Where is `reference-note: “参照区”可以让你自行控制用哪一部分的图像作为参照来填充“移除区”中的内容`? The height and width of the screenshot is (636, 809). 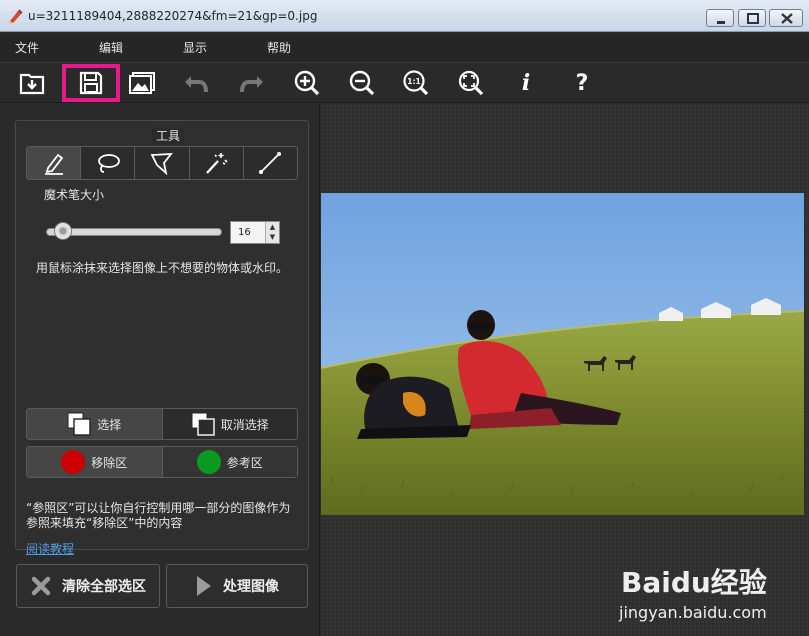 reference-note: “参照区”可以让你自行控制用哪一部分的图像作为参照来填充“移除区”中的内容 is located at coordinates (158, 515).